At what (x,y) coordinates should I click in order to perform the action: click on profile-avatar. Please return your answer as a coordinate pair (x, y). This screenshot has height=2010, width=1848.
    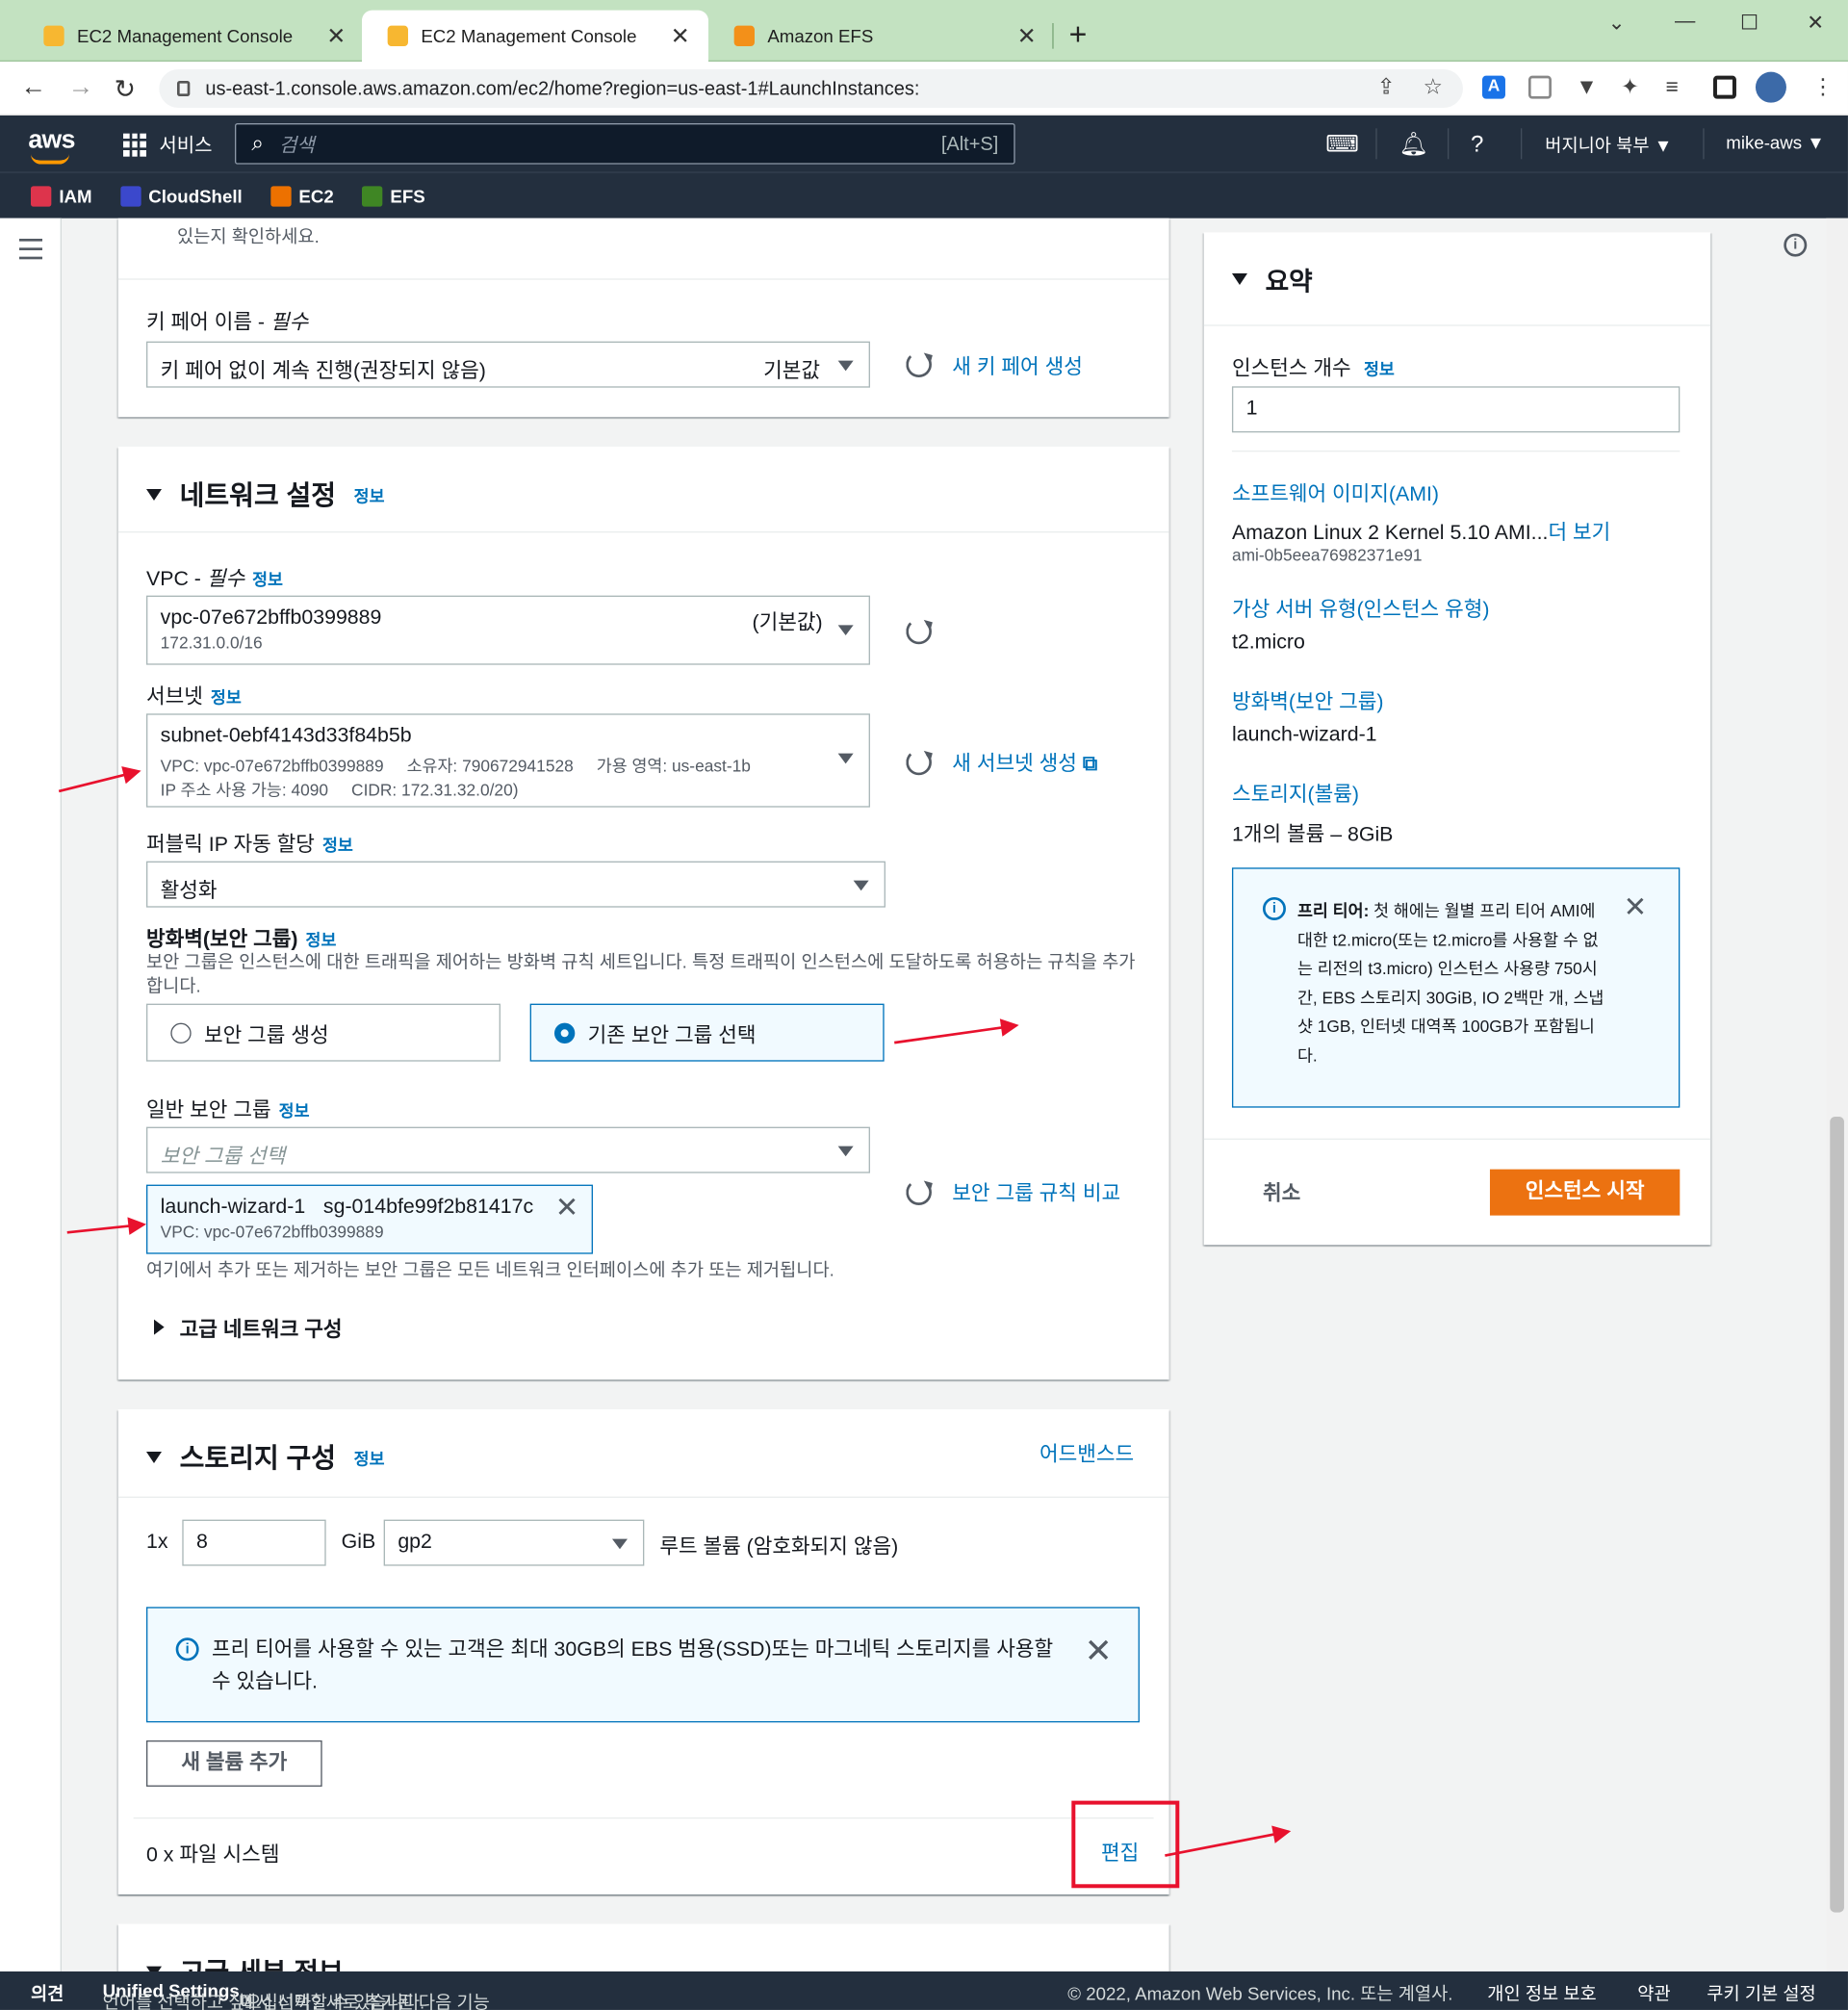
    Looking at the image, I should click on (1770, 87).